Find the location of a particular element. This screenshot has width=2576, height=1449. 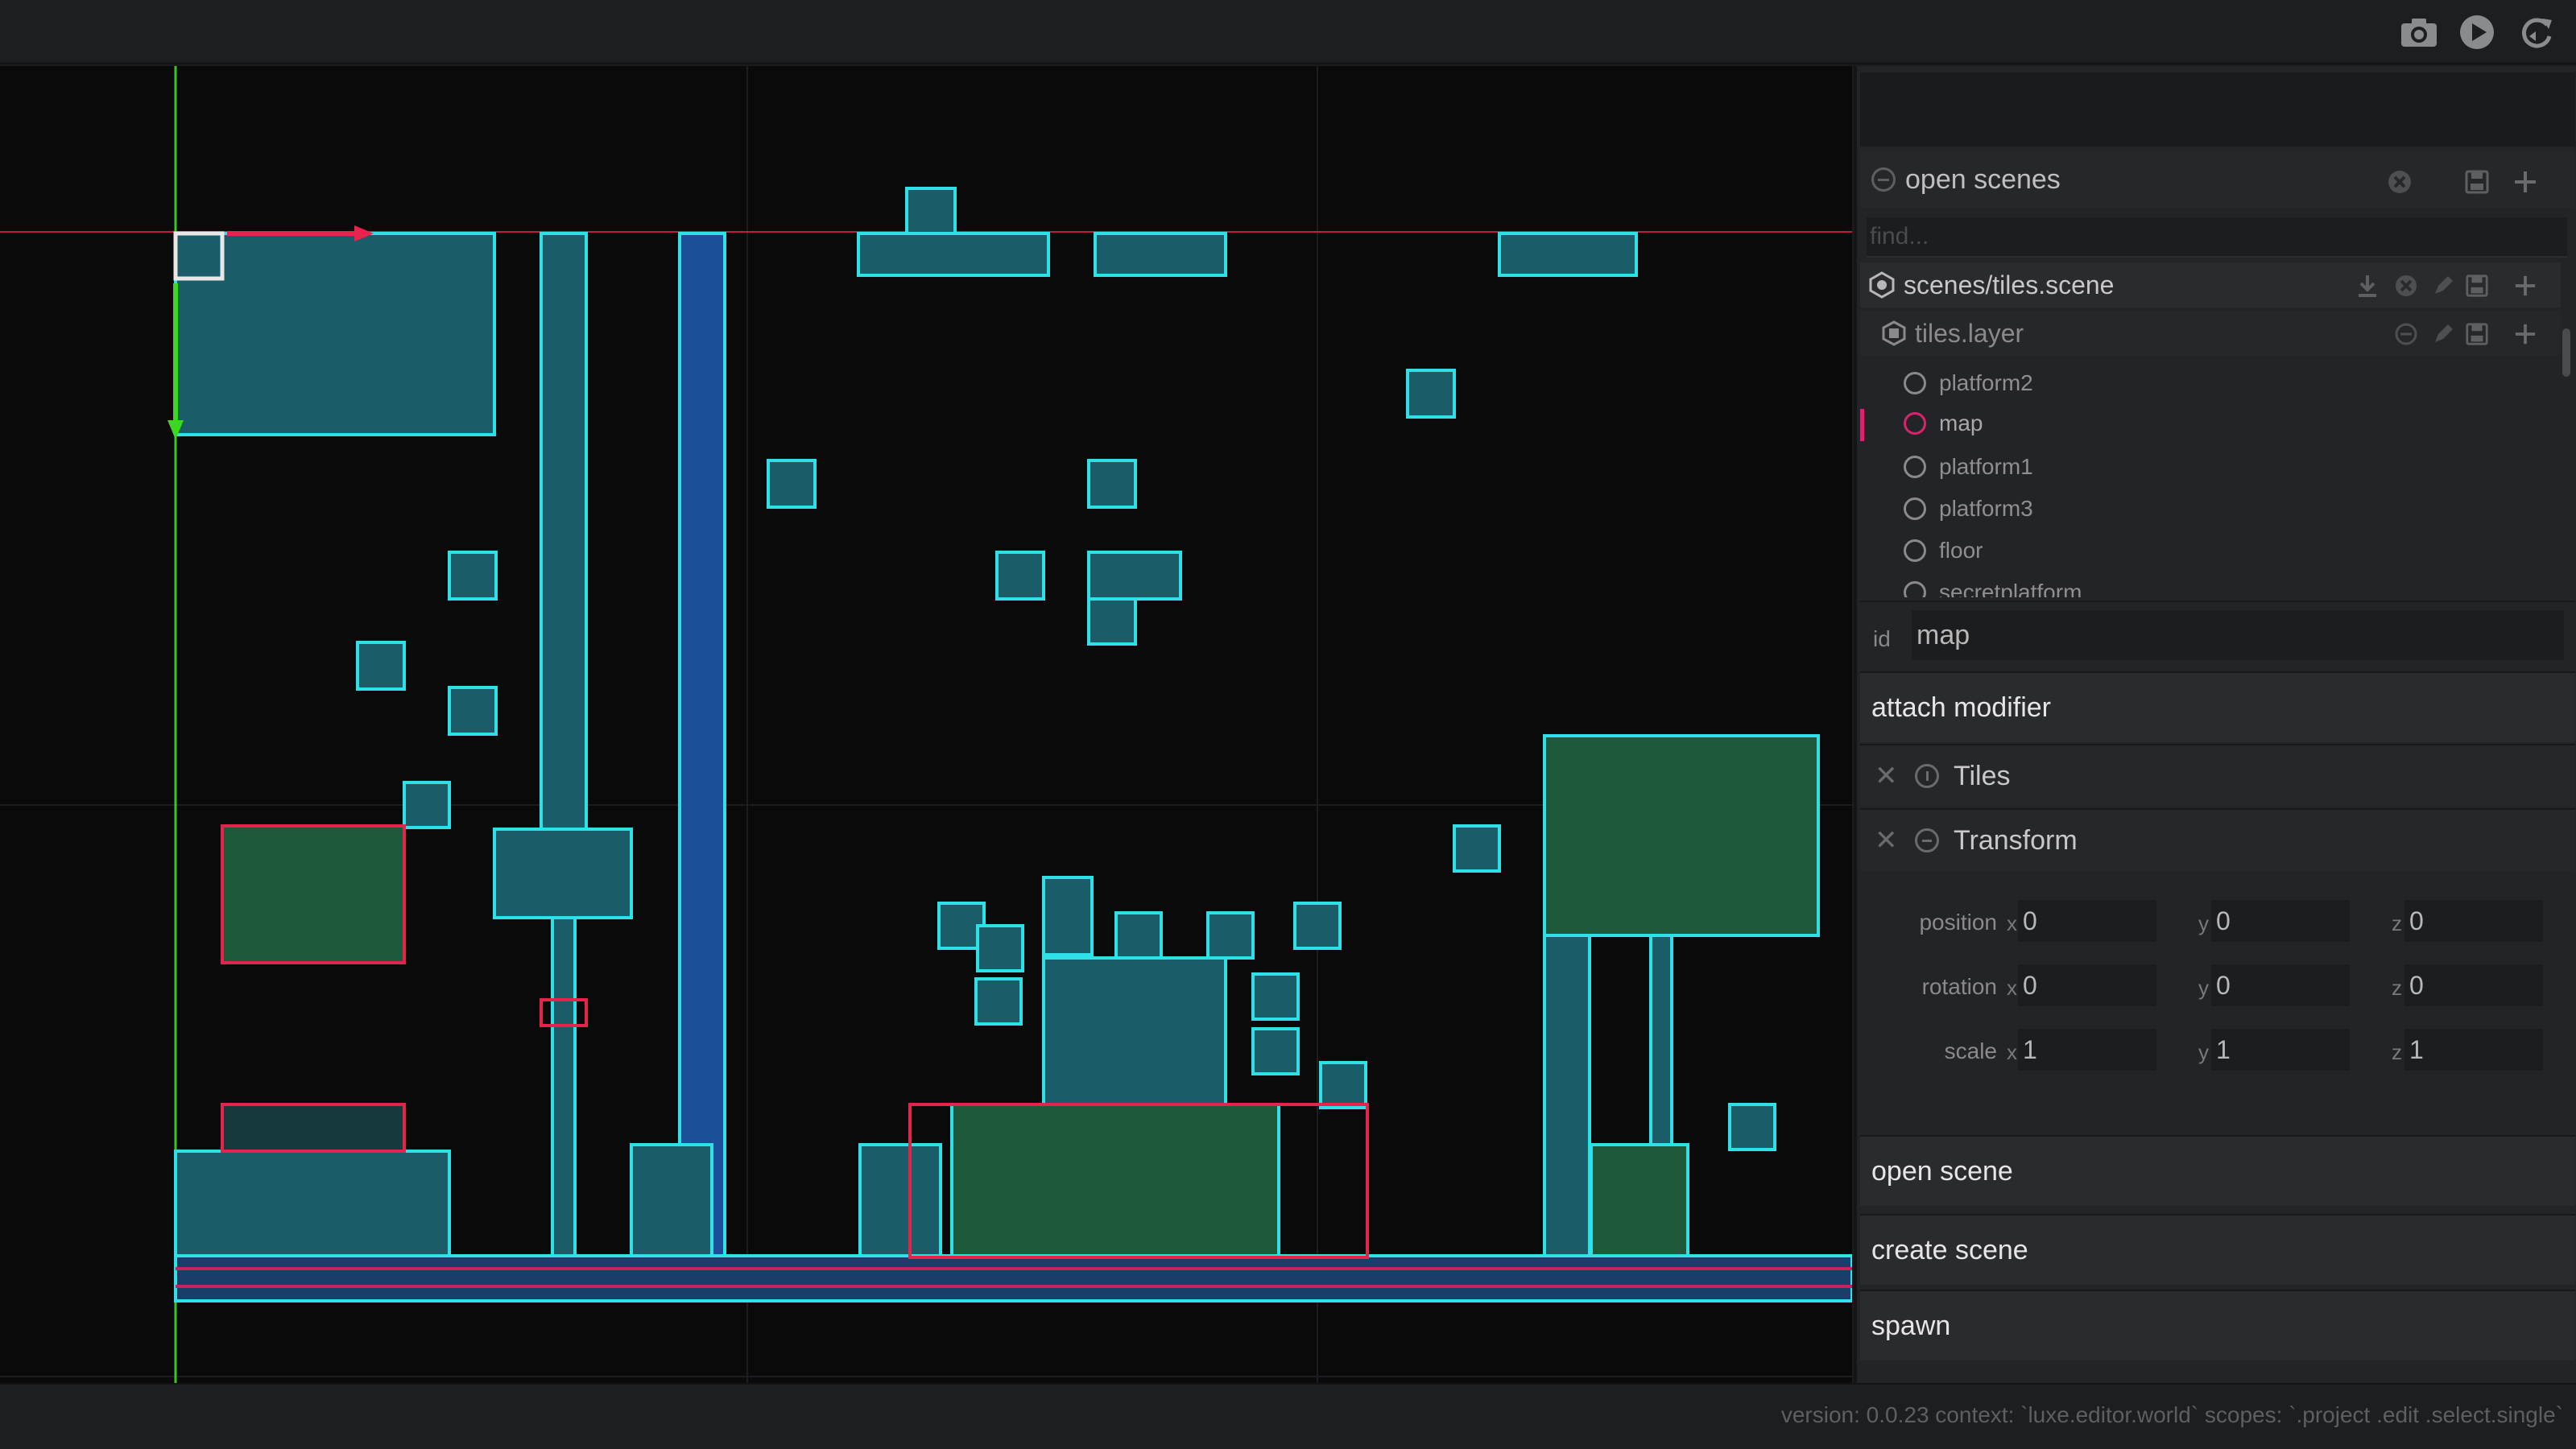

id-field is located at coordinates (2238, 635).